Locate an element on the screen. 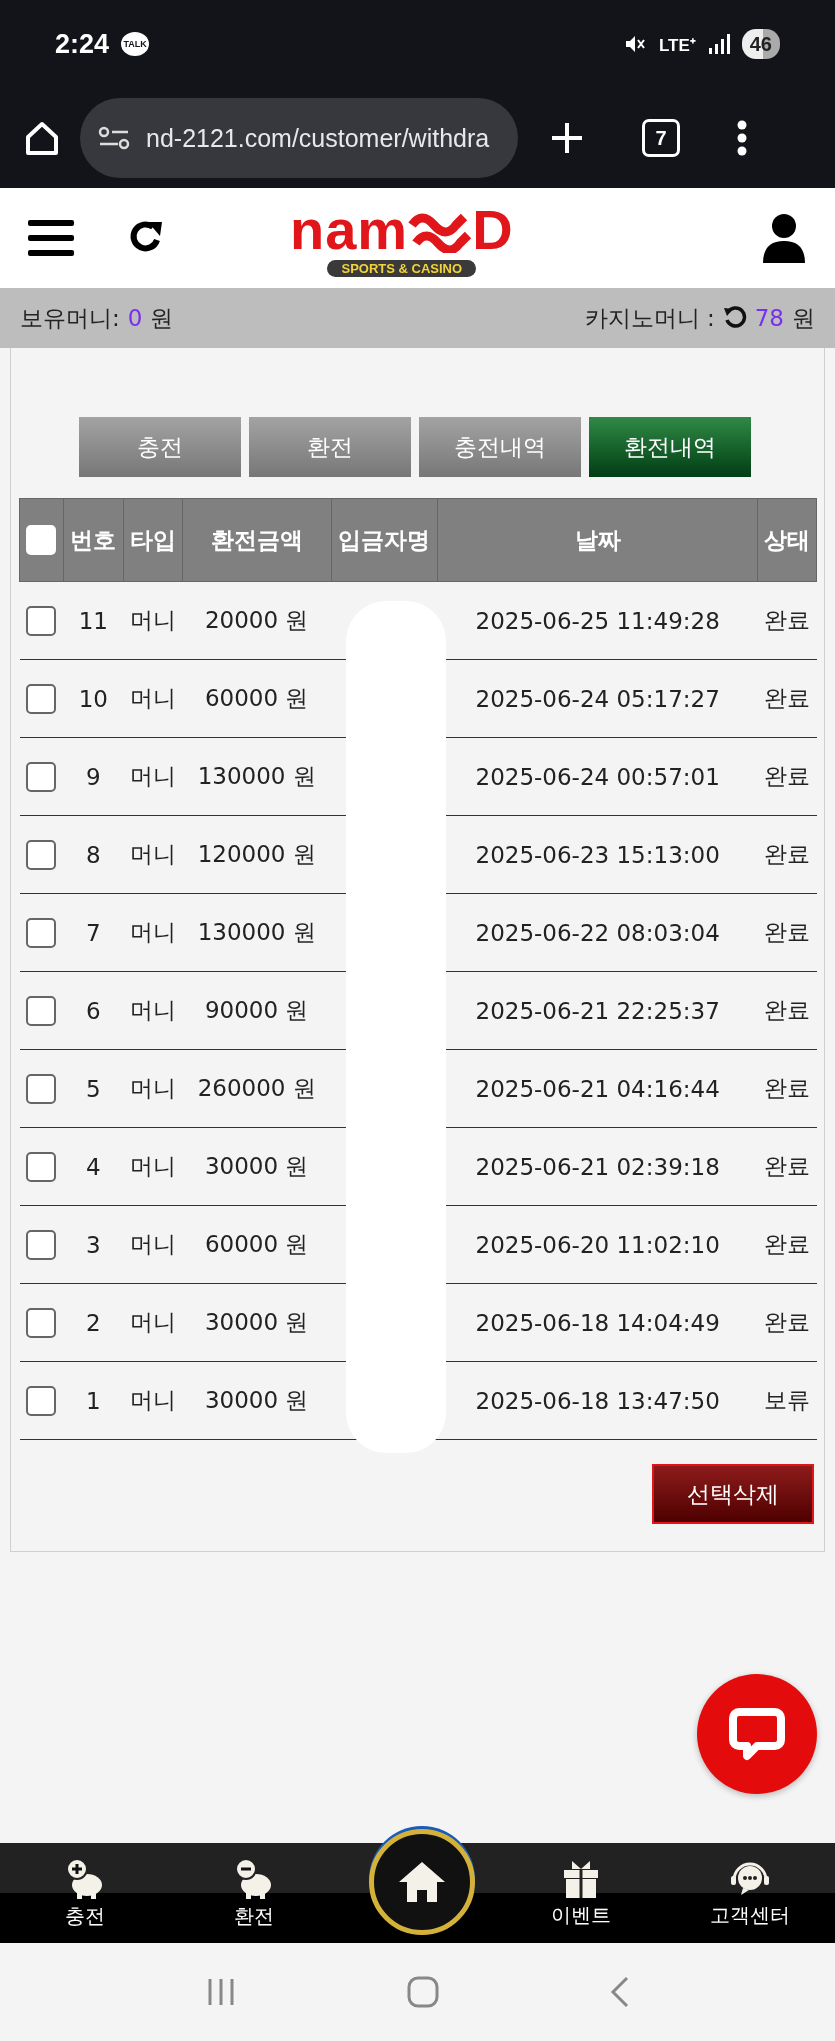 This screenshot has width=835, height=2041. table-cell: 260000 원 is located at coordinates (256, 1088).